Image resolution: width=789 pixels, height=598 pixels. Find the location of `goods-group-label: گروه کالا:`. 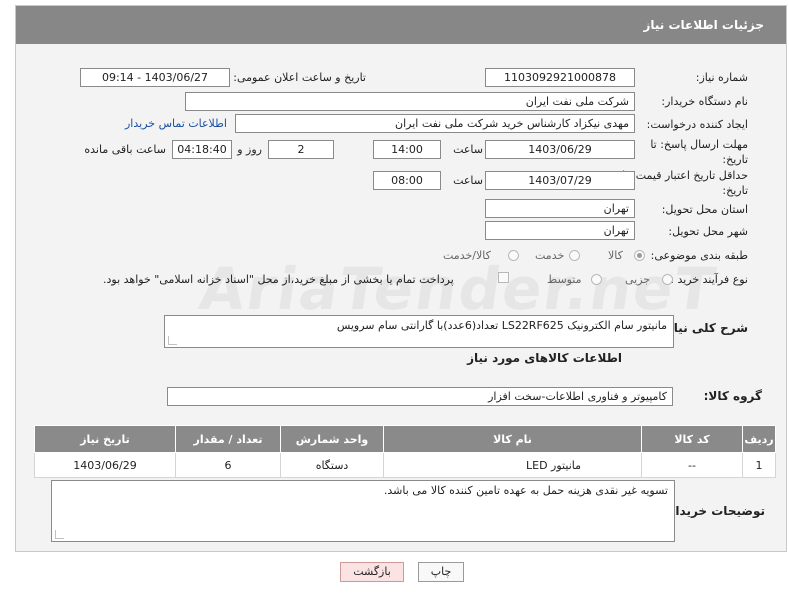

goods-group-label: گروه کالا: is located at coordinates (732, 396).